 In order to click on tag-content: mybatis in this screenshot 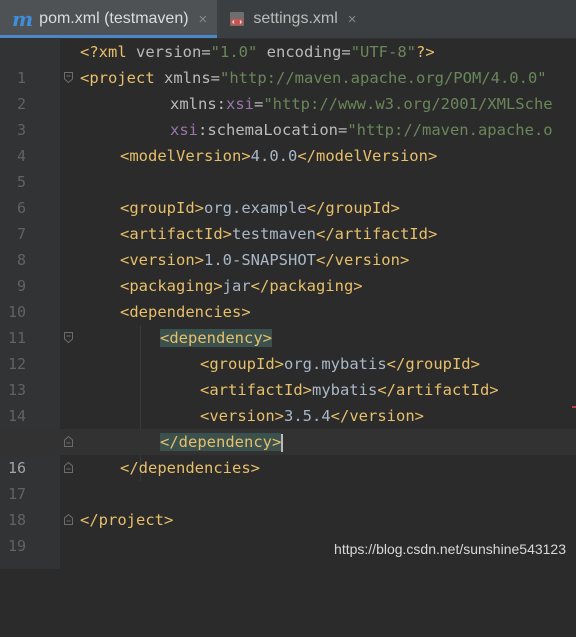, I will do `click(344, 390)`.